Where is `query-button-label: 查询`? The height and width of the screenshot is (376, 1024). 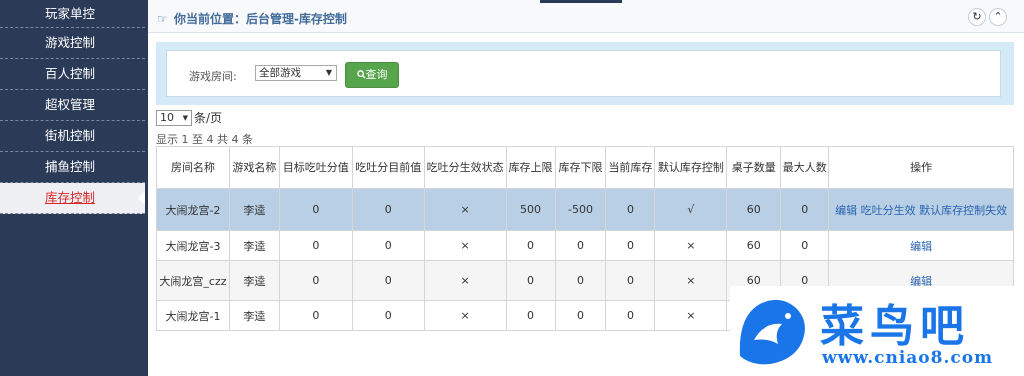
query-button-label: 查询 is located at coordinates (376, 74).